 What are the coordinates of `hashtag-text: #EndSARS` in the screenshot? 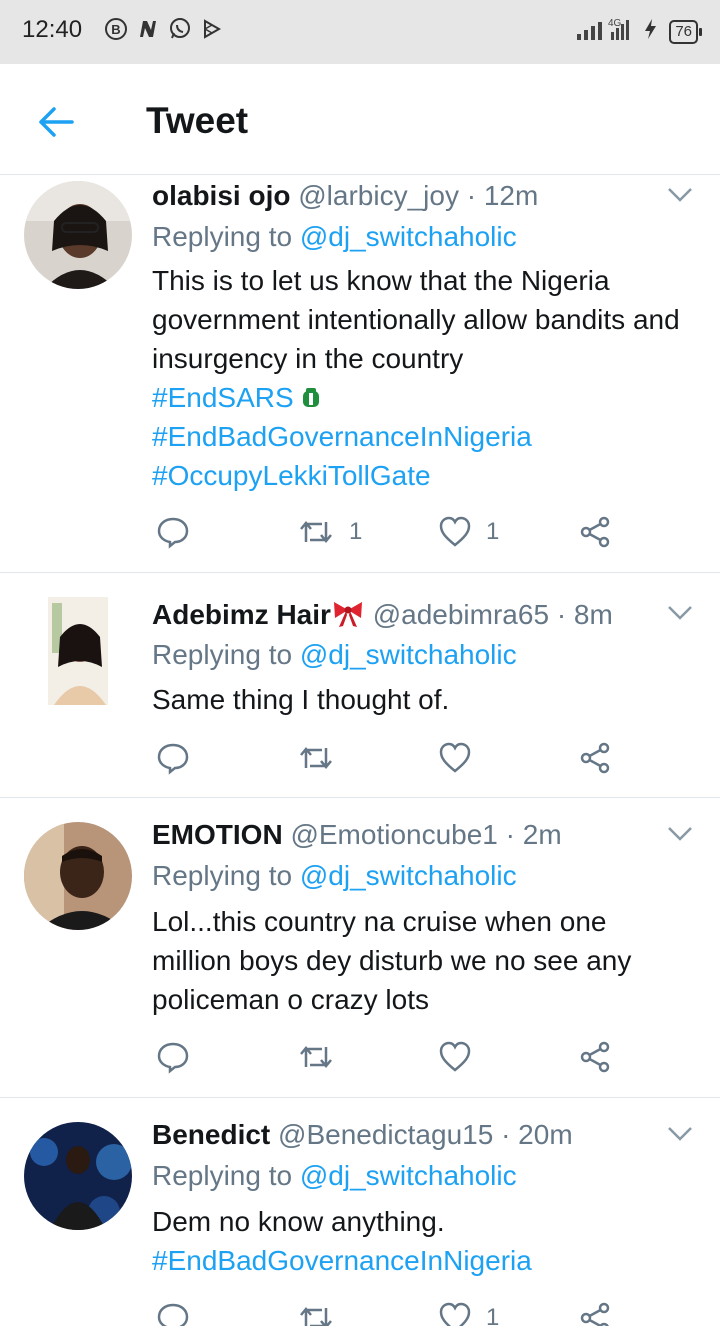 It's located at (223, 397).